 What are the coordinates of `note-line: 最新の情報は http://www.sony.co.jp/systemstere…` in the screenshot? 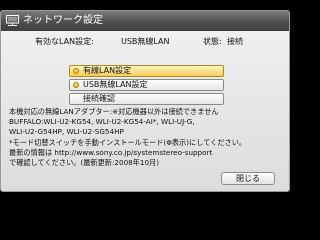 It's located at (111, 152).